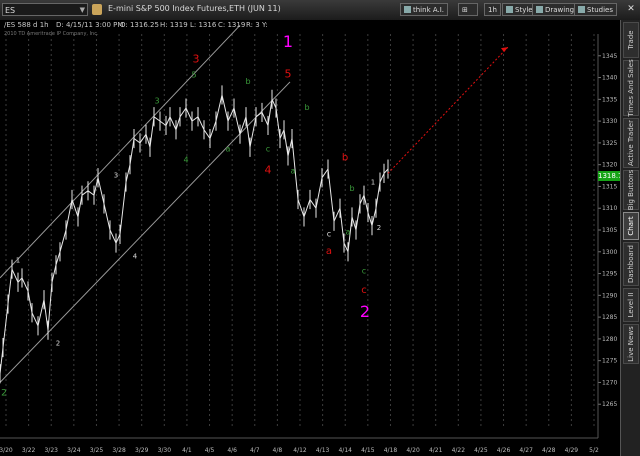  I want to click on info-range: R: 3, so click(253, 25).